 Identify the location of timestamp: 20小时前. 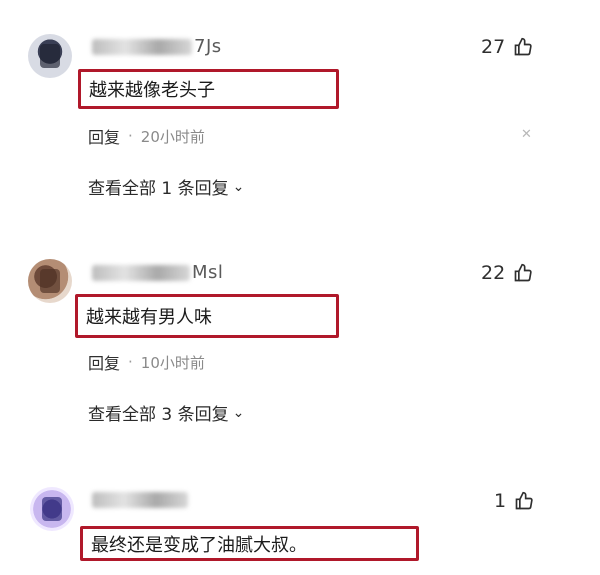
(172, 136).